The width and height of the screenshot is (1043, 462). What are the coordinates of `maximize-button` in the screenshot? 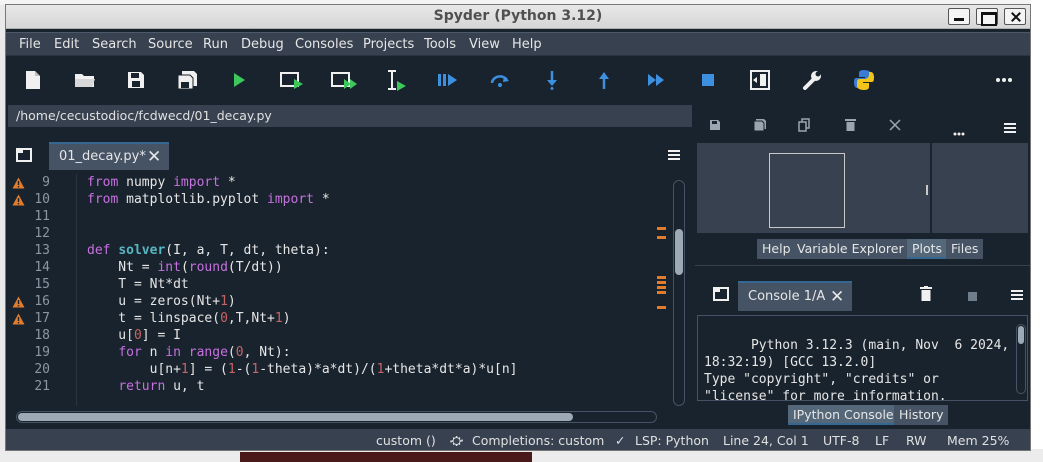 It's located at (987, 17).